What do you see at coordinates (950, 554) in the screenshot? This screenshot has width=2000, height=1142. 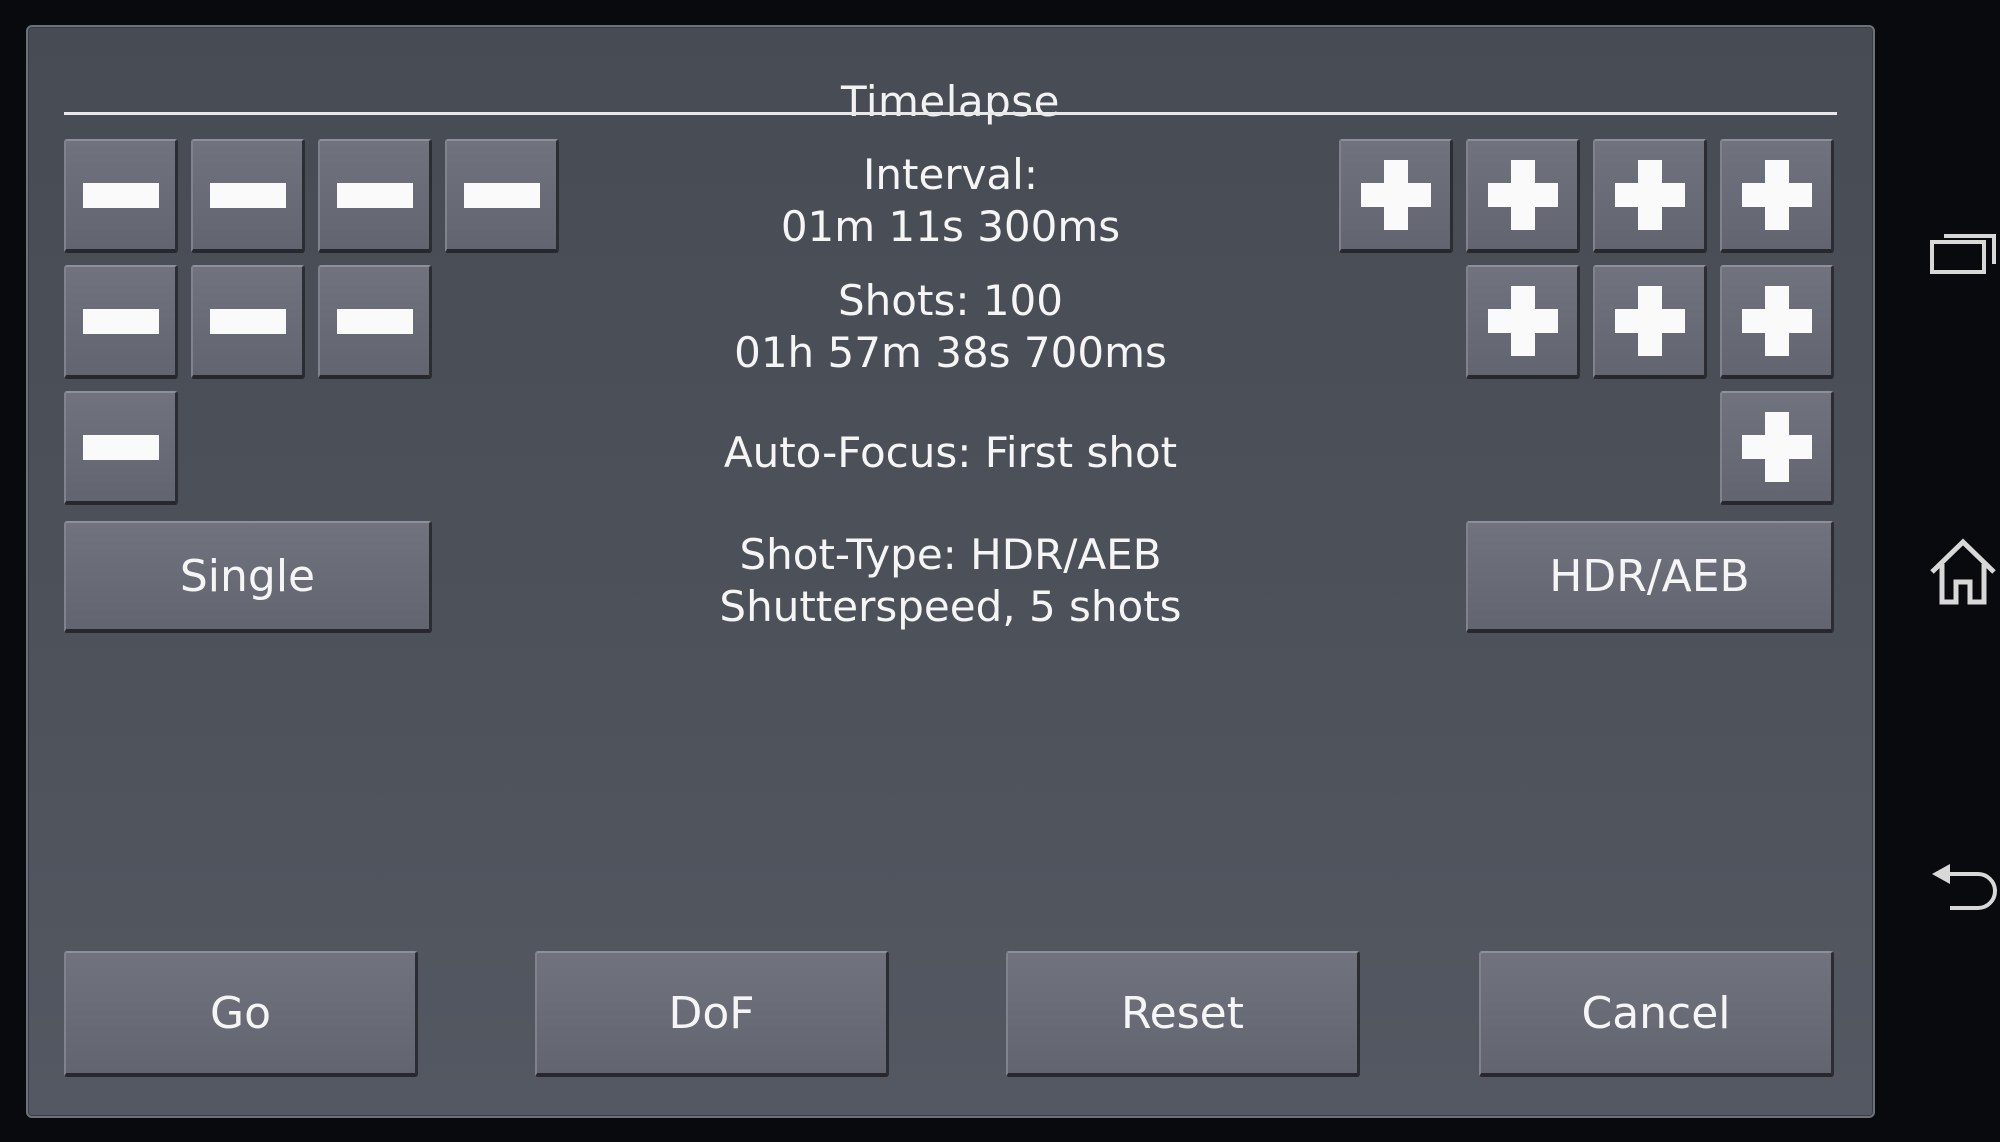 I see `shot-type-label: Shot-Type: HDR/AEB` at bounding box center [950, 554].